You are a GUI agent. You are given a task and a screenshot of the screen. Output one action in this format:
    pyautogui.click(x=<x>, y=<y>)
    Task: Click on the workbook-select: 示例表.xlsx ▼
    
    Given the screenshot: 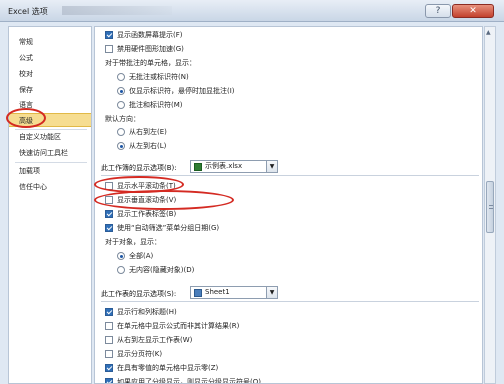 What is the action you would take?
    pyautogui.click(x=234, y=166)
    